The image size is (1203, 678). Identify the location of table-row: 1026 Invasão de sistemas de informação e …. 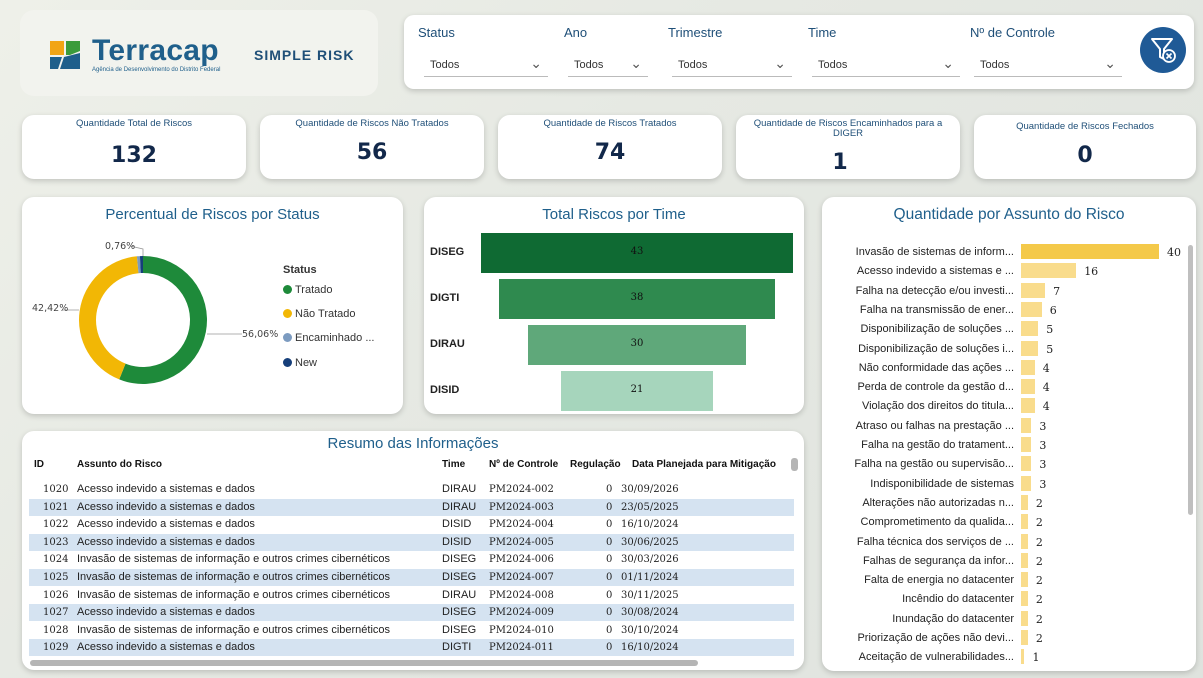
(411, 595).